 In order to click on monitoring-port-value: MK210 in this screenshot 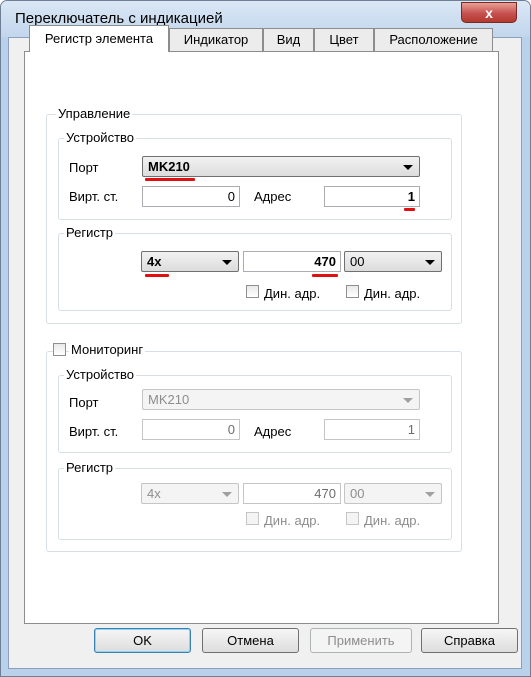, I will do `click(169, 399)`.